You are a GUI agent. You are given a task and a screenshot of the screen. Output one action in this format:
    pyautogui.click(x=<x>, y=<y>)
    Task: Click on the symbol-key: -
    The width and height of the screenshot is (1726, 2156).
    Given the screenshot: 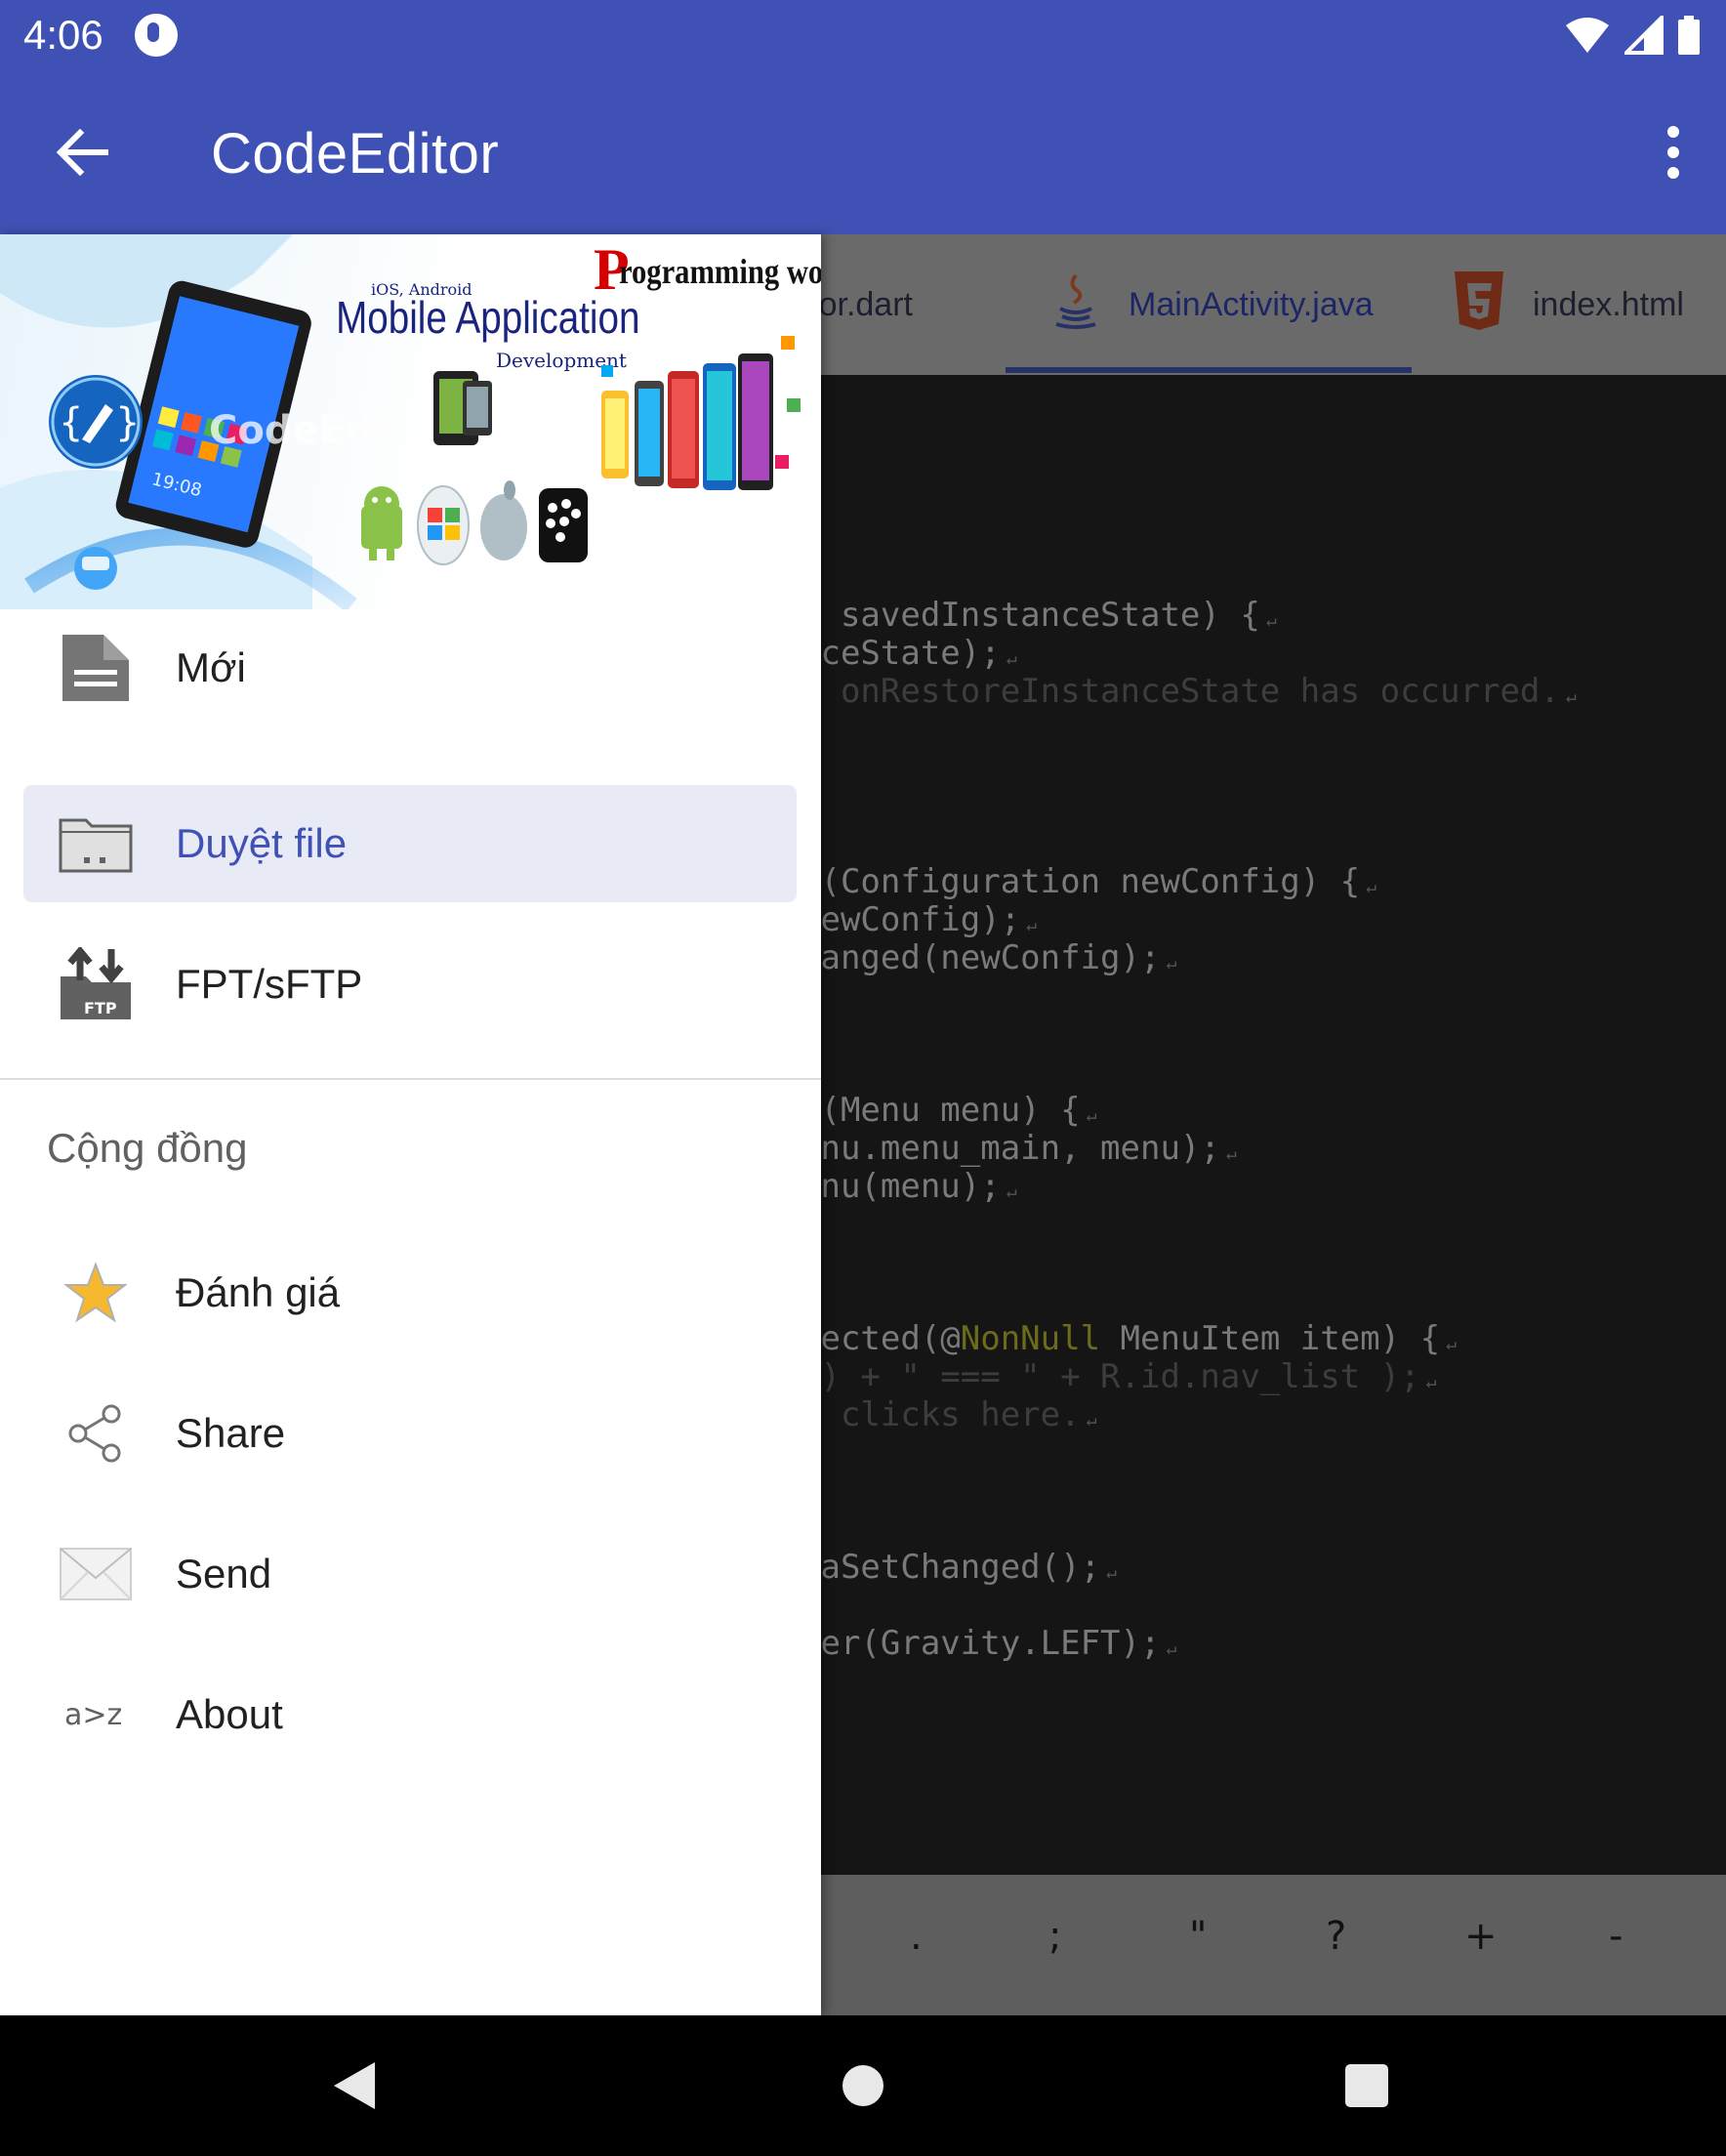 What is the action you would take?
    pyautogui.click(x=1616, y=1936)
    